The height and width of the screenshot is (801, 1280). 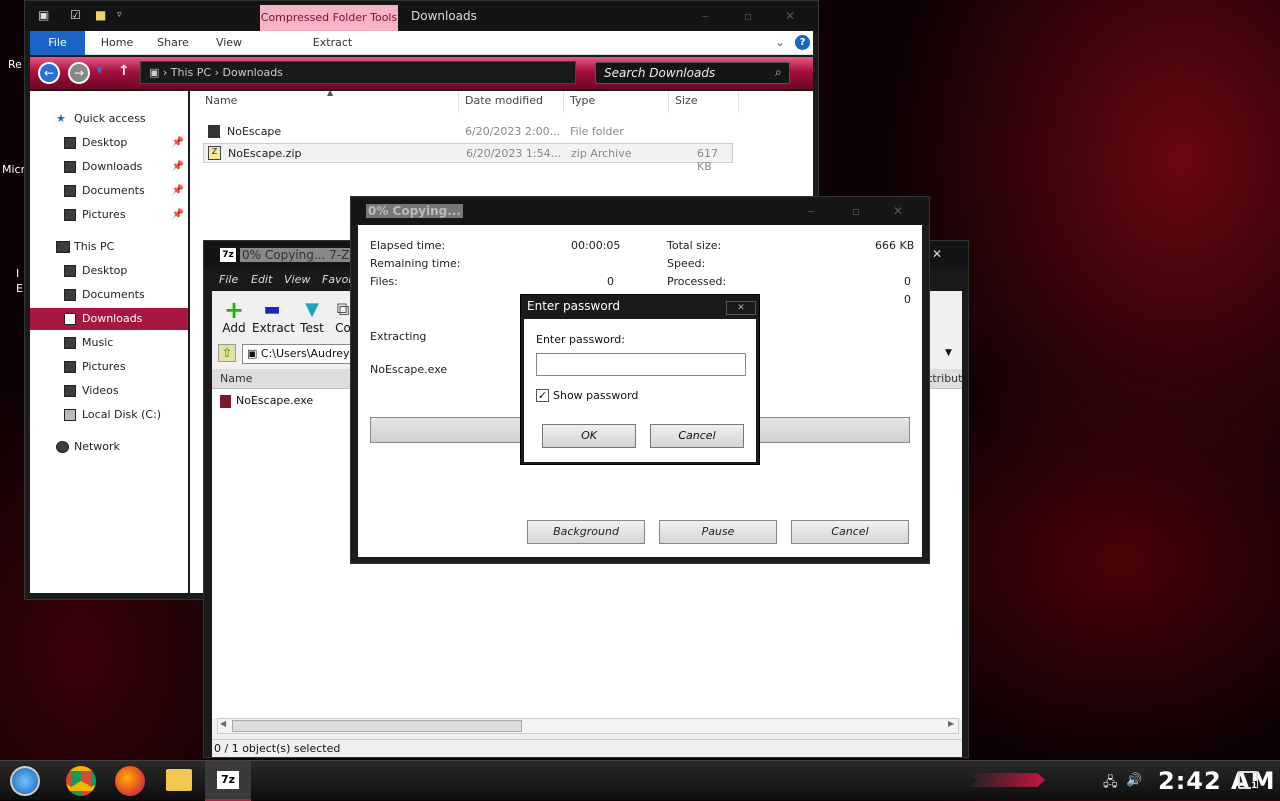 What do you see at coordinates (109, 295) in the screenshot?
I see `sidebar-item-pc-documents: Documents` at bounding box center [109, 295].